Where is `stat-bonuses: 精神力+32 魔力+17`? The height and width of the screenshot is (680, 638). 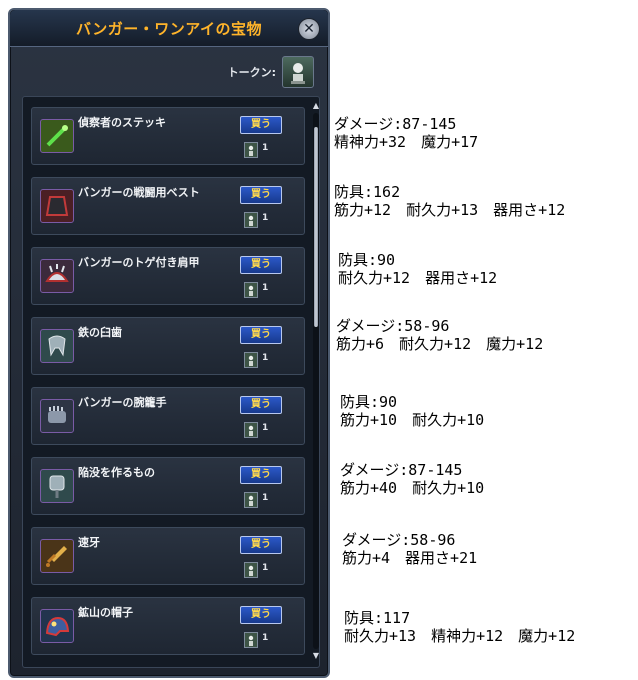 stat-bonuses: 精神力+32 魔力+17 is located at coordinates (406, 142).